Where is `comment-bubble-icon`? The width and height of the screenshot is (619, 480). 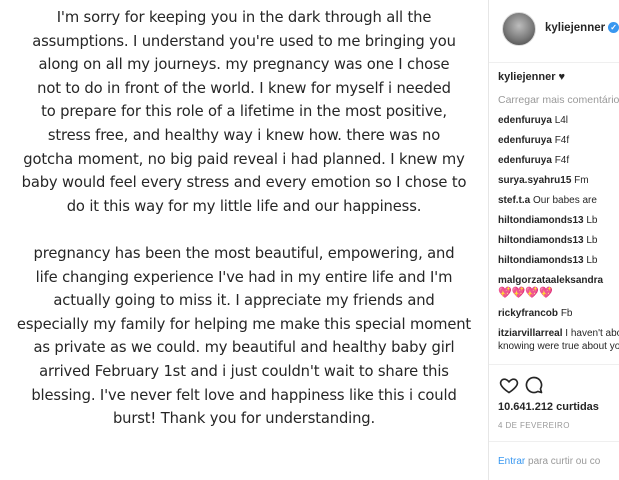 comment-bubble-icon is located at coordinates (534, 385).